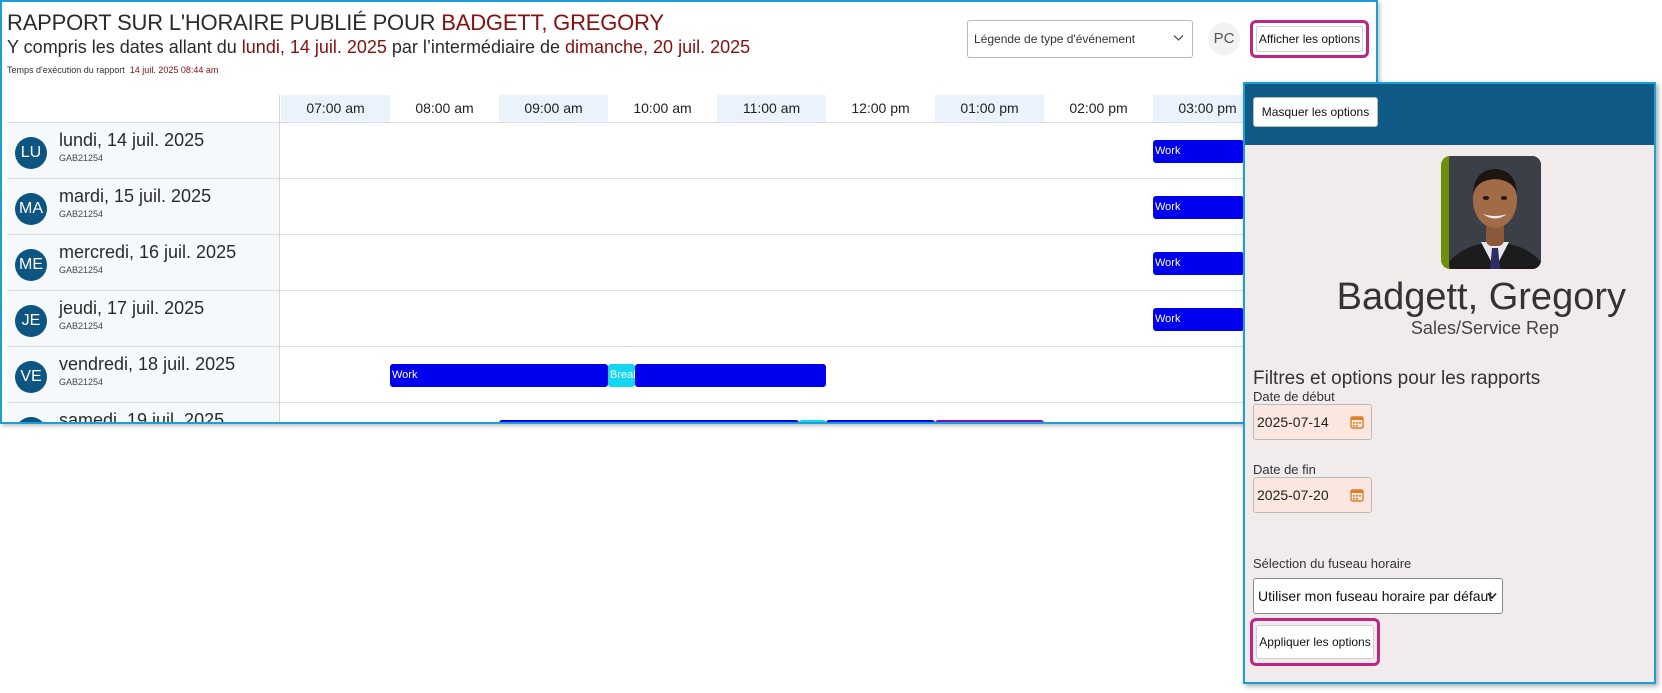  I want to click on schedule-day-row: SAsamedi, 19 juil. 2025GAB21254, so click(691, 413).